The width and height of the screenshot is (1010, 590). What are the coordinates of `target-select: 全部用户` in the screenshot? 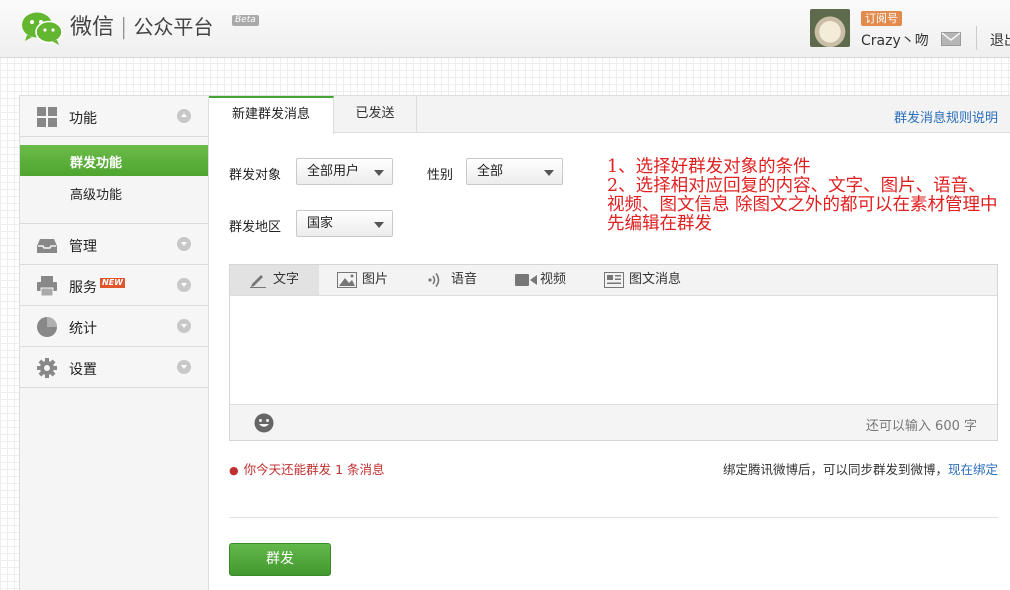 It's located at (344, 171).